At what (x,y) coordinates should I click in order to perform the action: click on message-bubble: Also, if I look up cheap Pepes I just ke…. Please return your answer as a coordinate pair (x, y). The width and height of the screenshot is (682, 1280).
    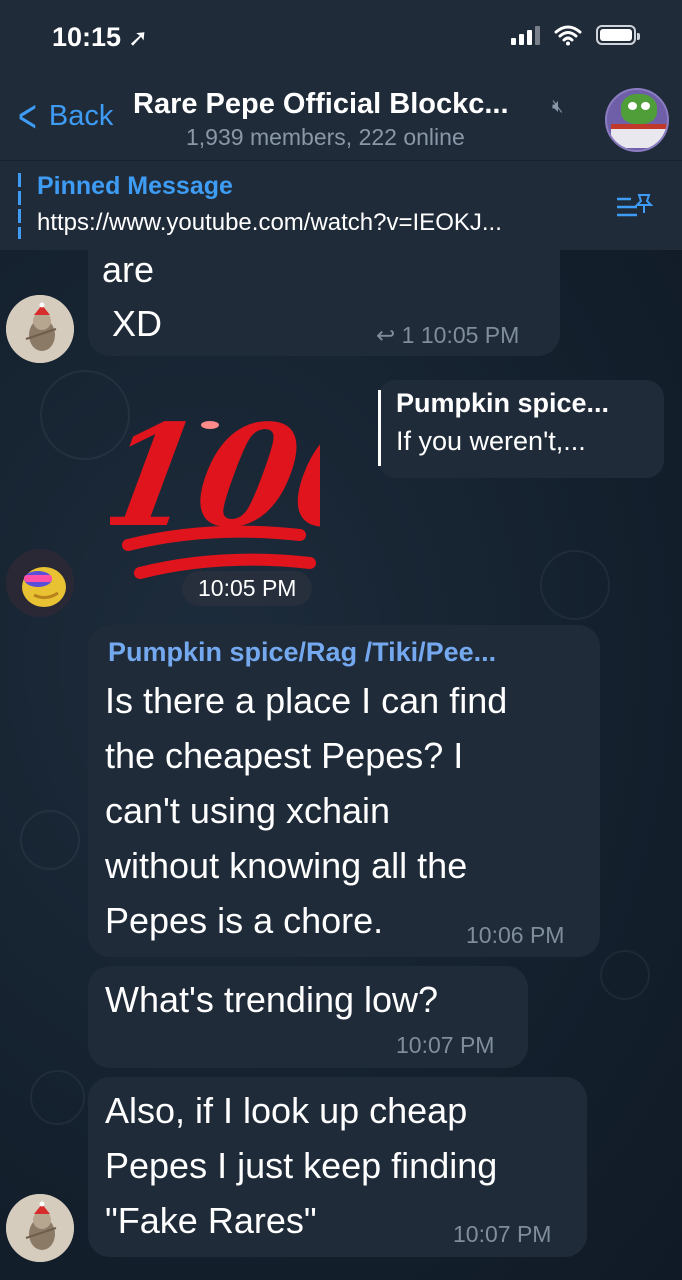
    Looking at the image, I should click on (337, 1167).